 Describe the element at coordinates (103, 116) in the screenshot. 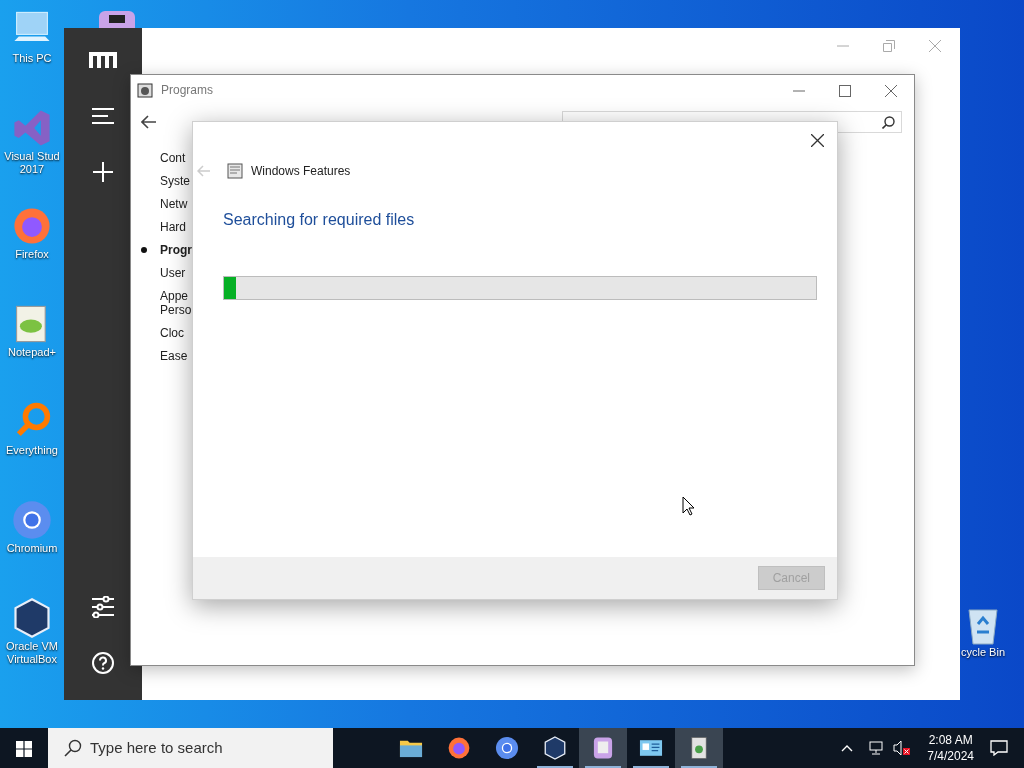

I see `menu-icon` at that location.